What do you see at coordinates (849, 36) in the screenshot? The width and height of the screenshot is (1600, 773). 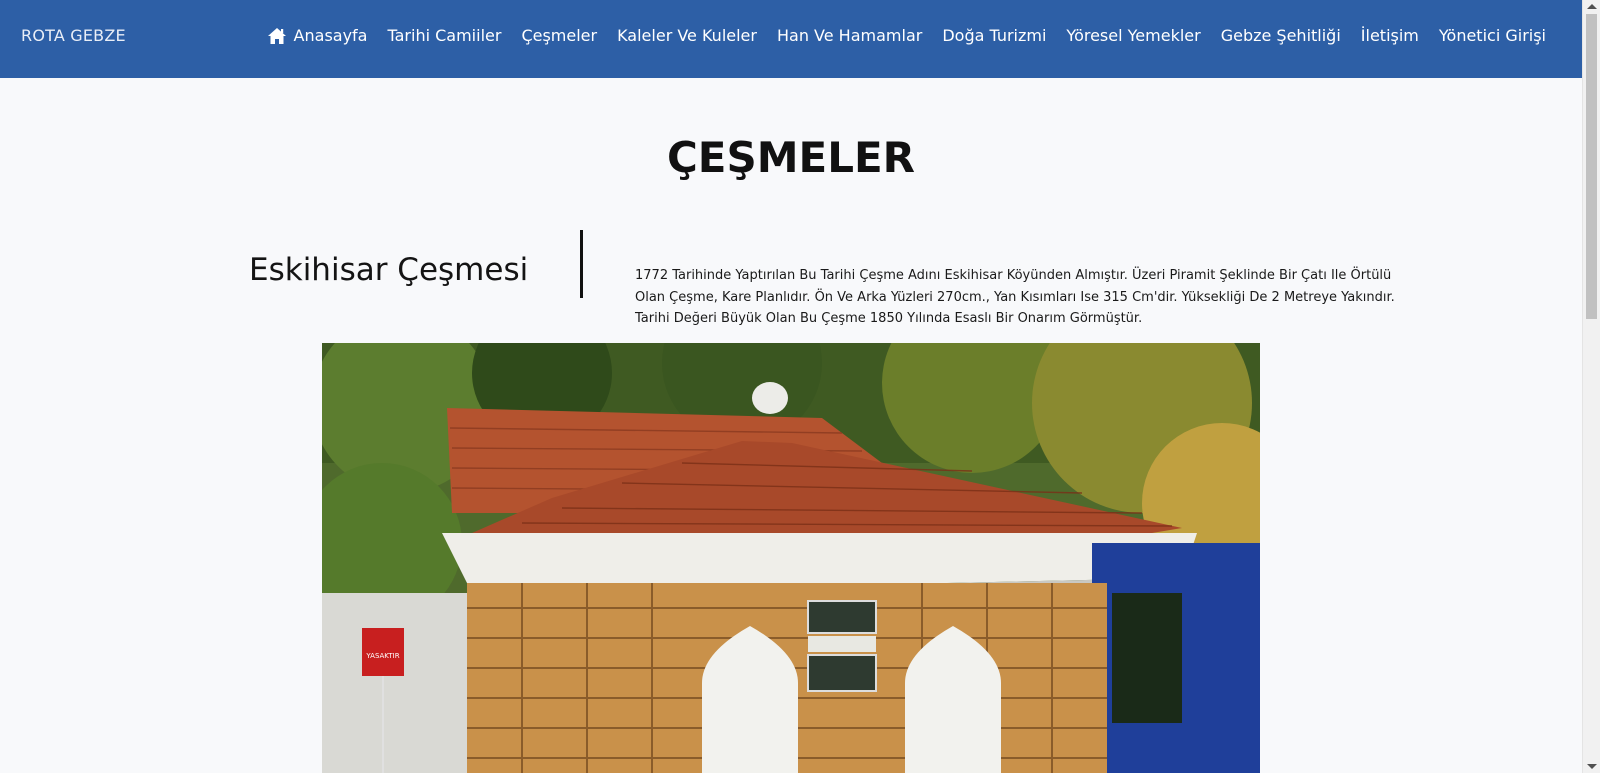 I see `nav-link-han-ve-hamamlar: Han Ve Hamamlar` at bounding box center [849, 36].